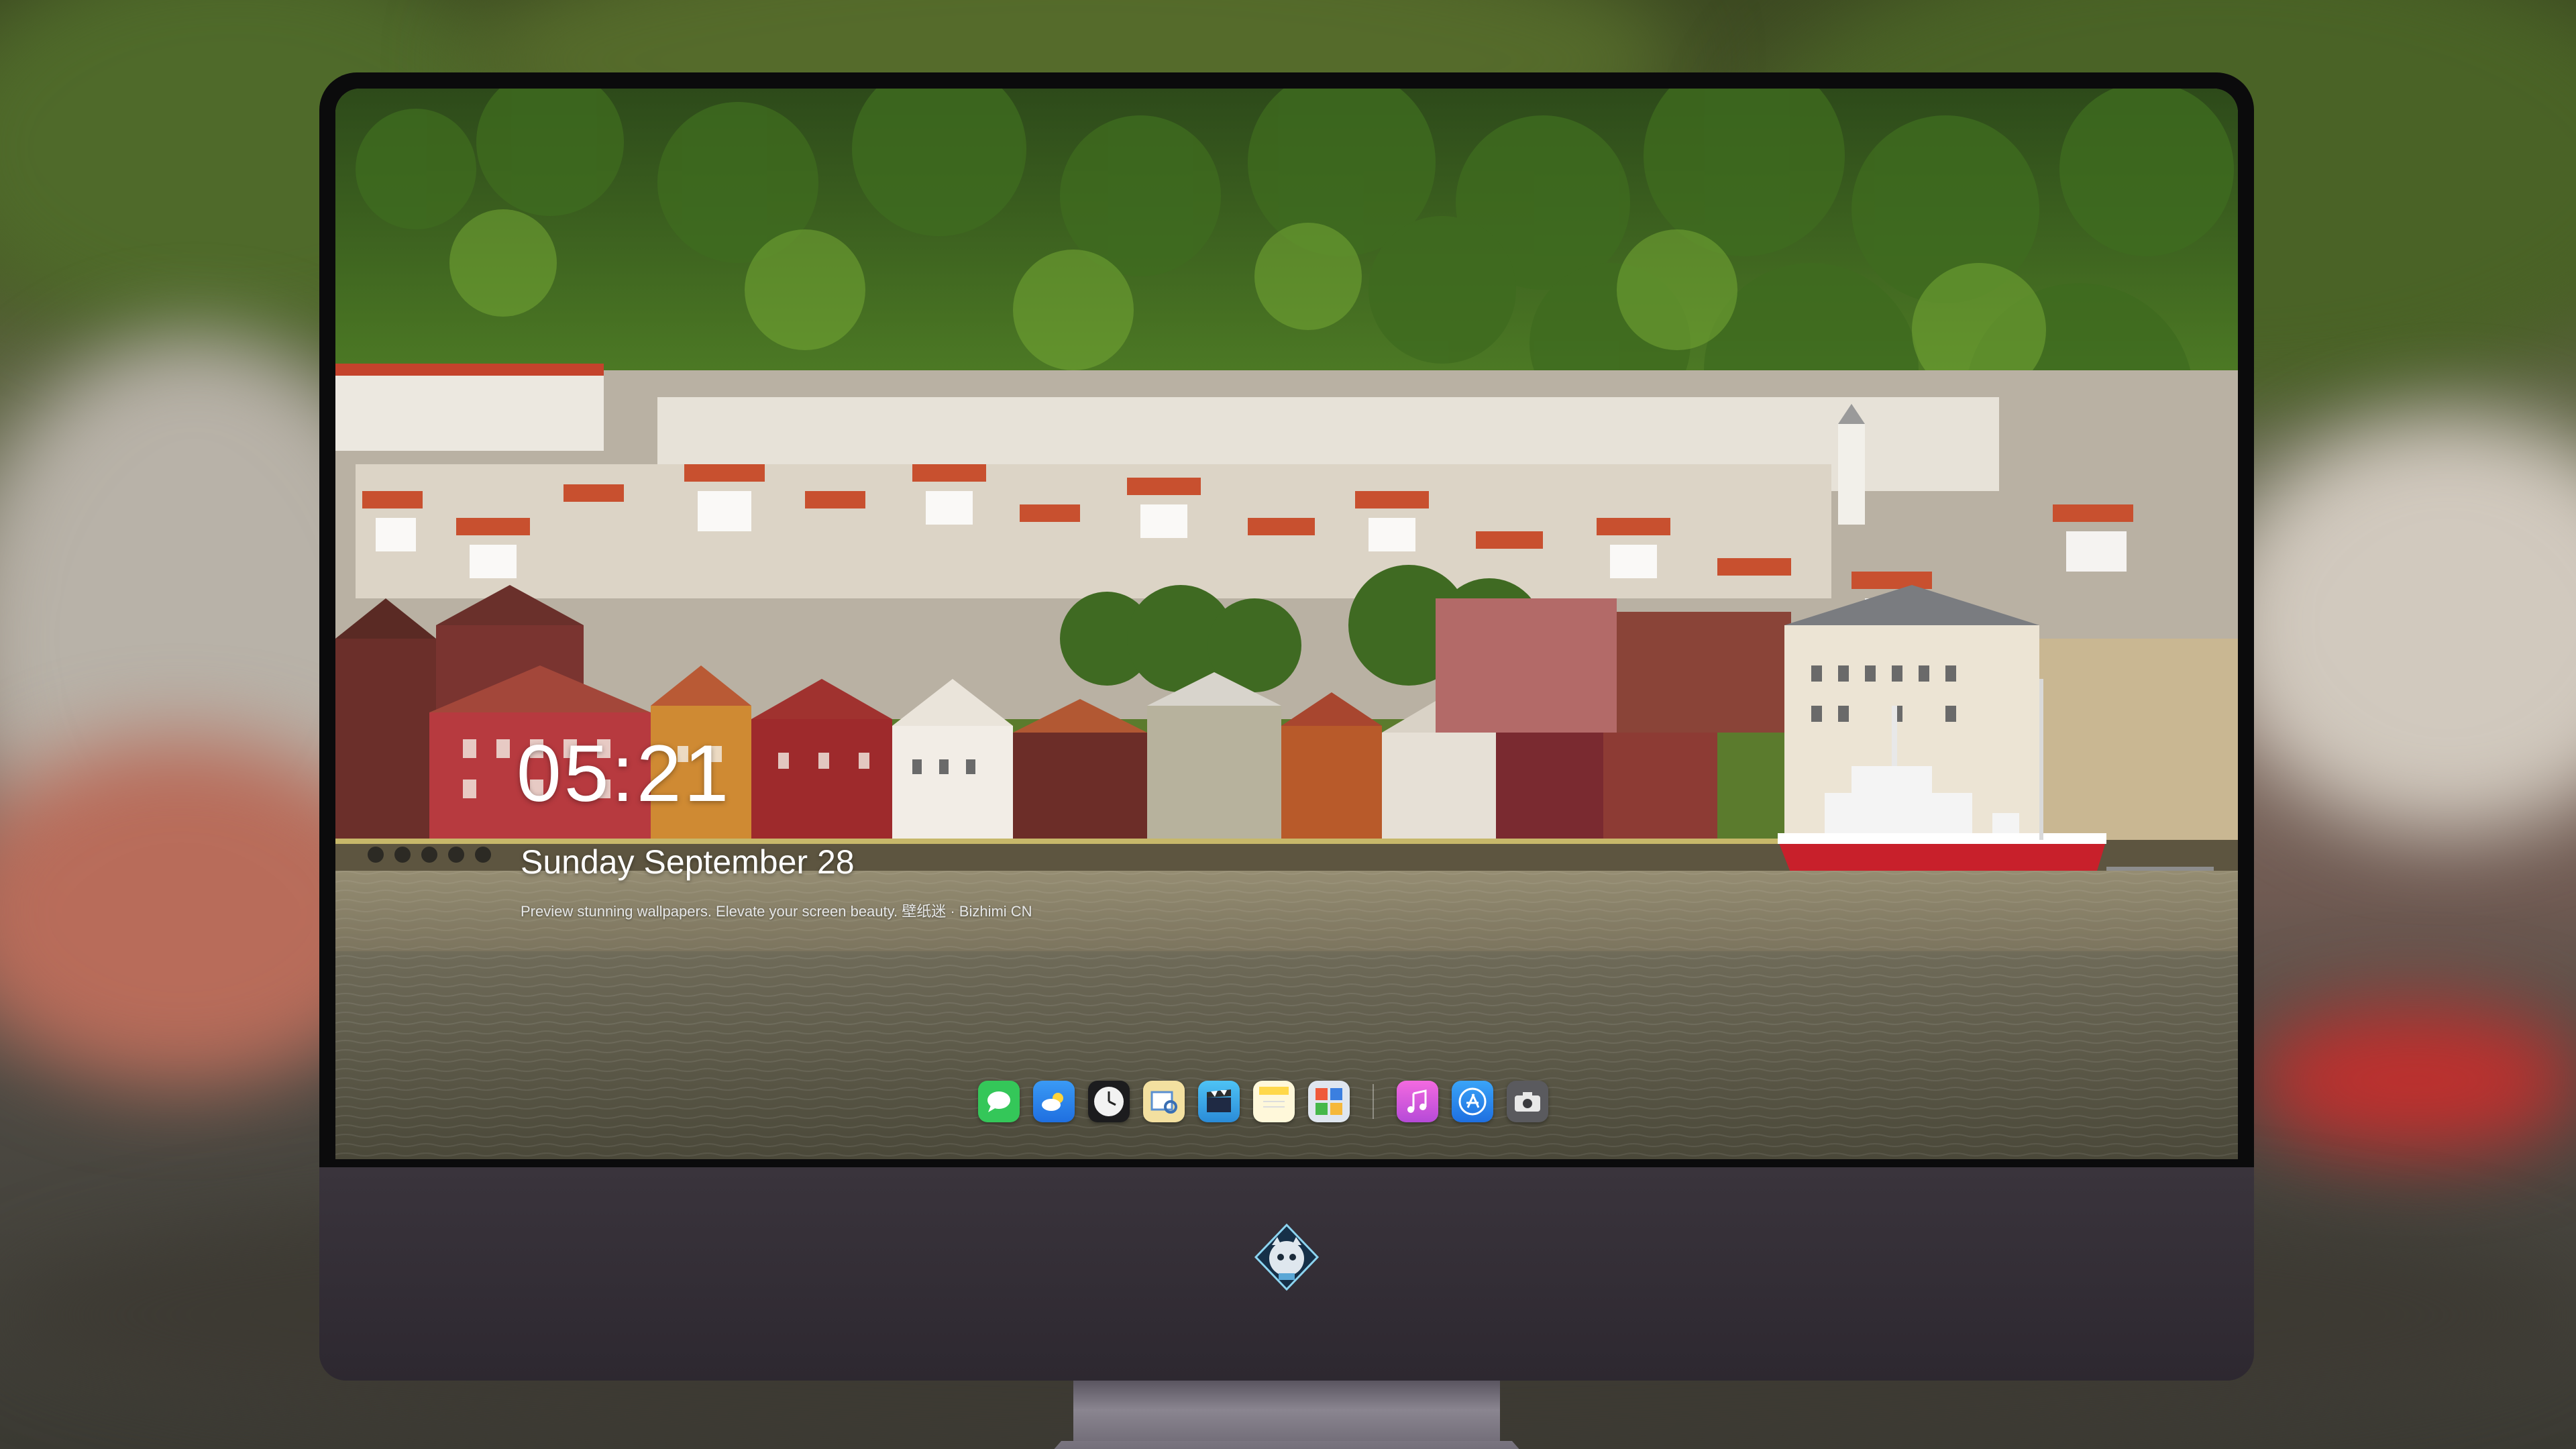  I want to click on monitor-chin, so click(1286, 1274).